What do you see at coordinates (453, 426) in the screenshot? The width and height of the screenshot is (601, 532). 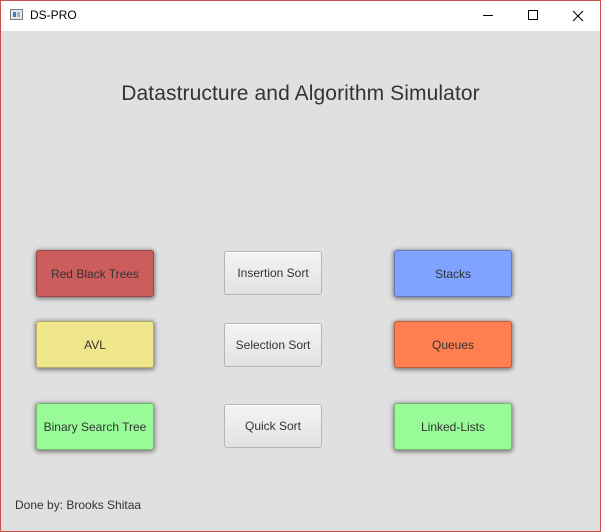 I see `linked-lists-button: Linked-Lists` at bounding box center [453, 426].